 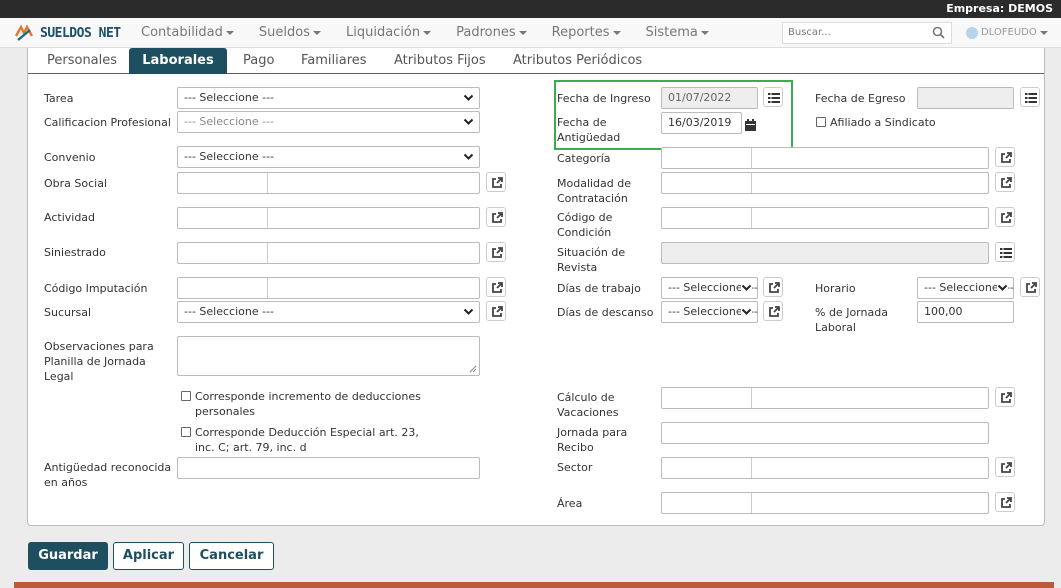 What do you see at coordinates (258, 61) in the screenshot?
I see `tab-pago: Pago` at bounding box center [258, 61].